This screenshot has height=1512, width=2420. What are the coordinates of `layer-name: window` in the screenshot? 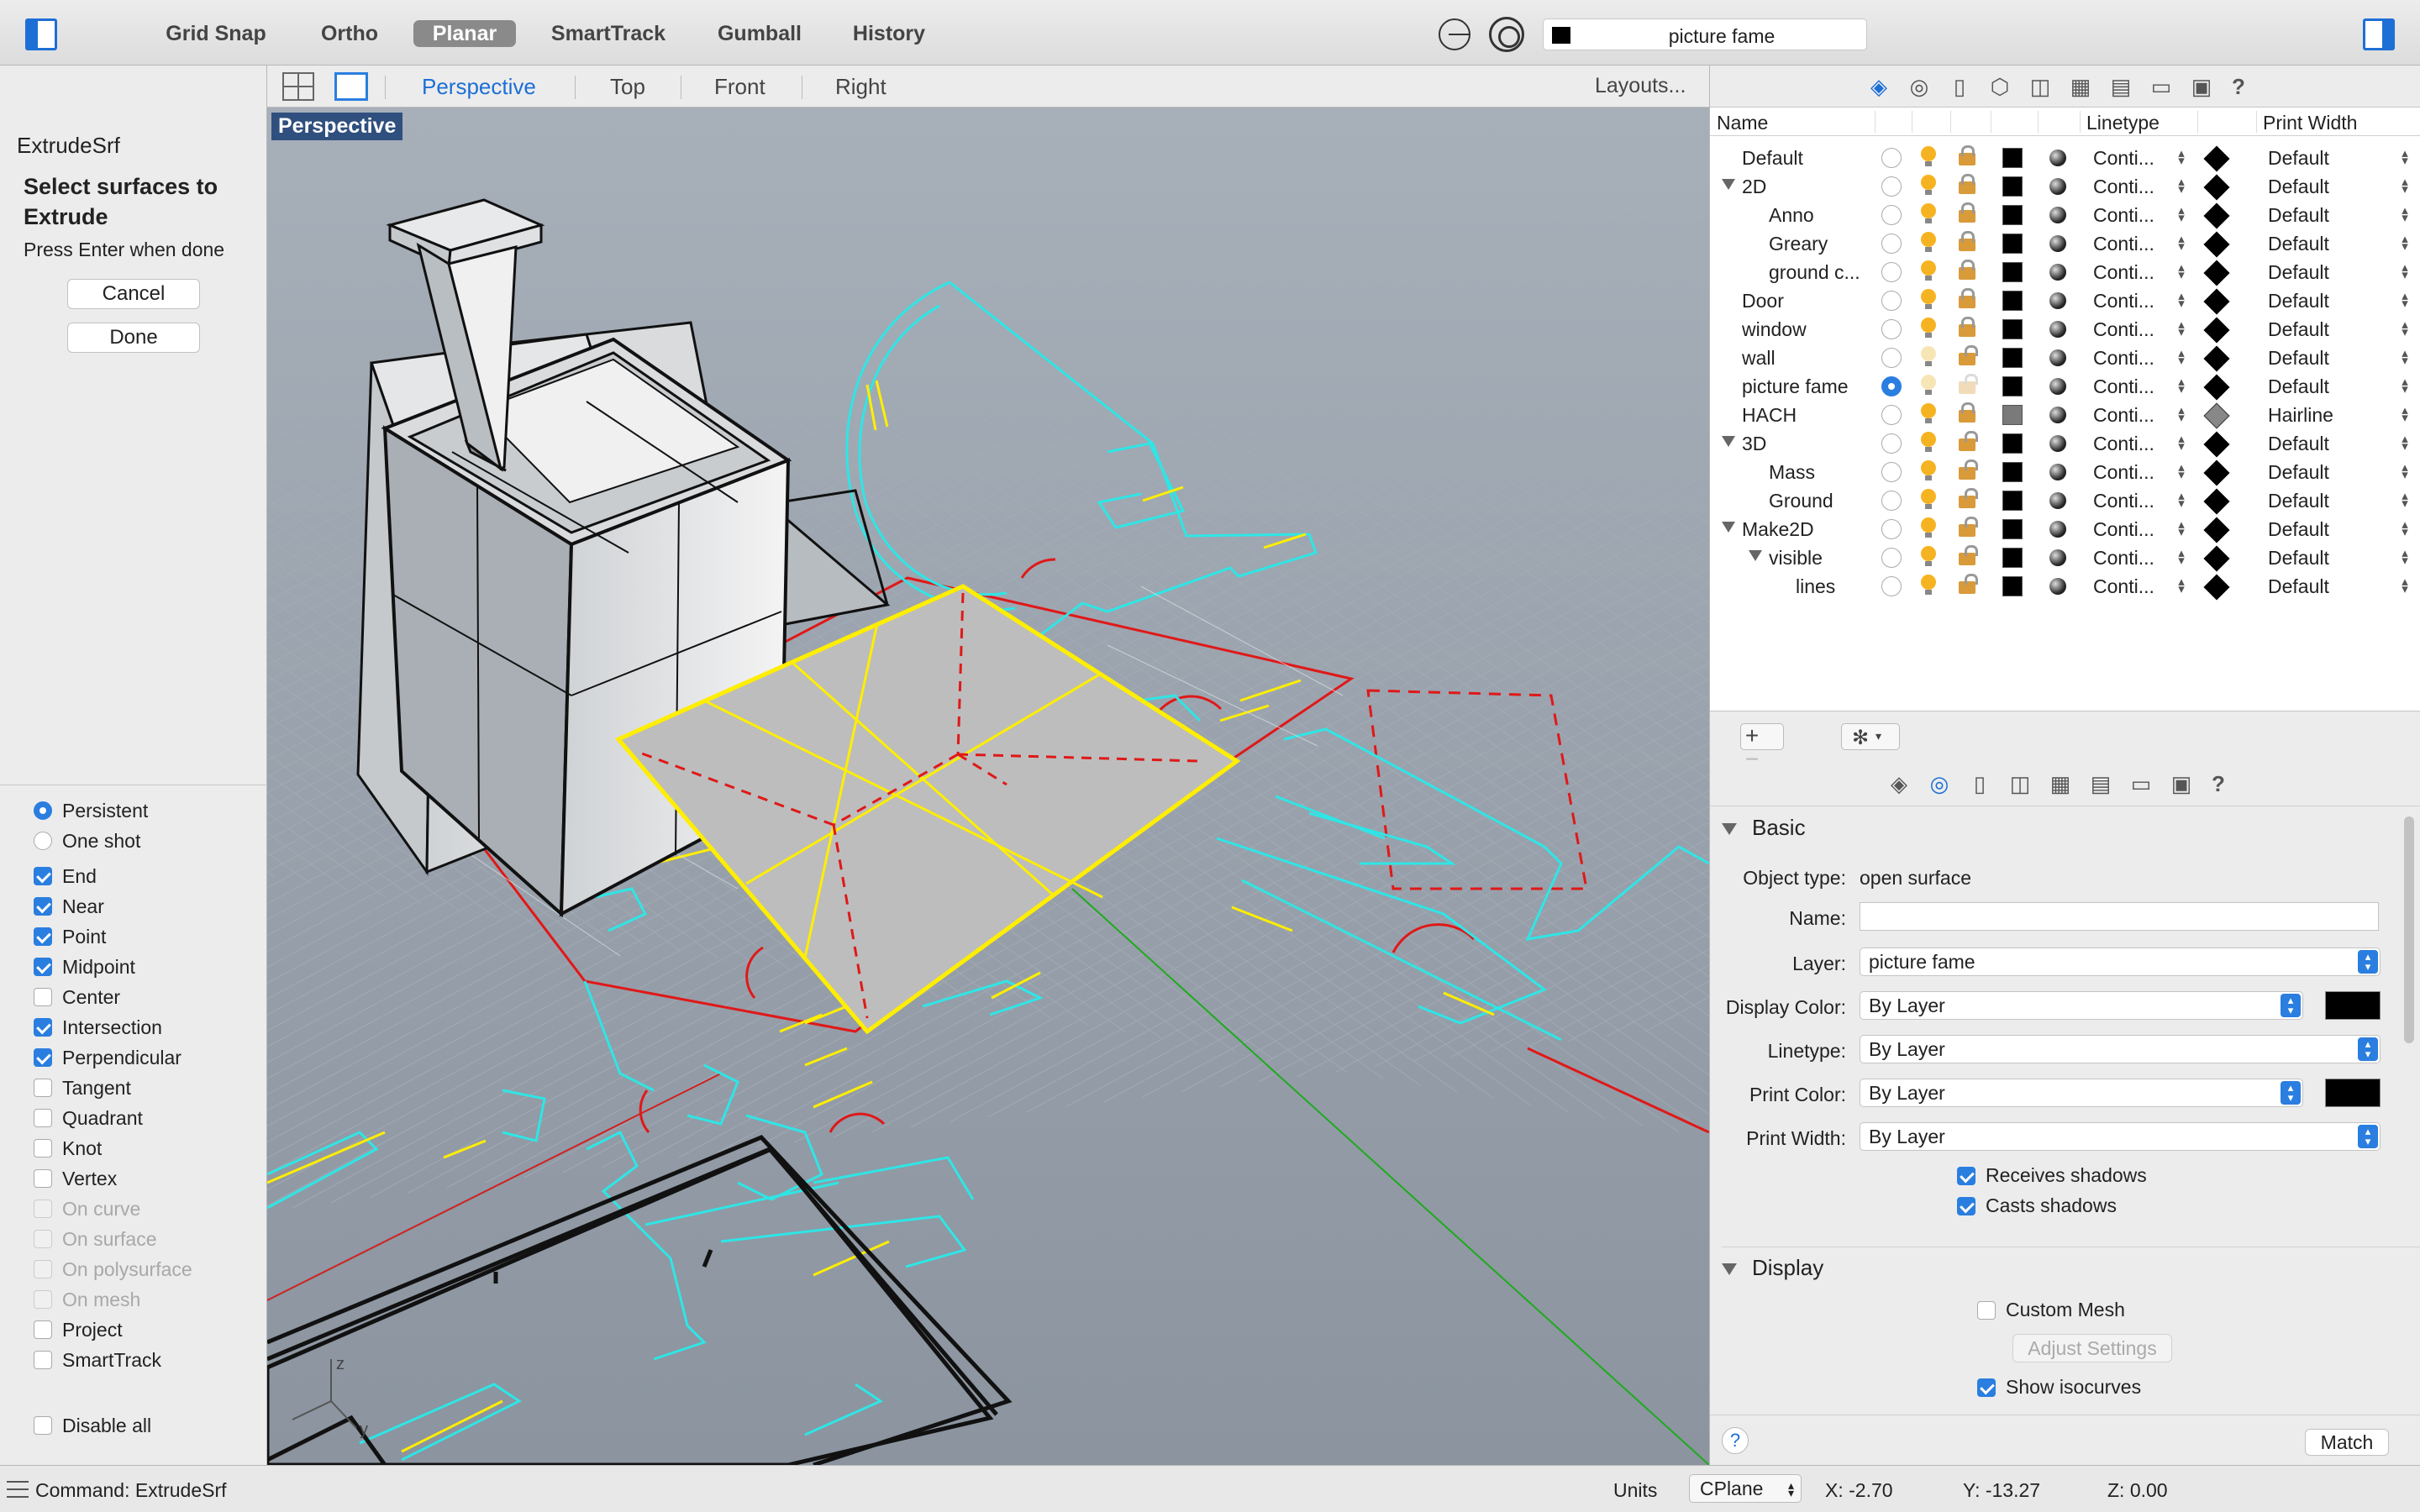 It's located at (1774, 329).